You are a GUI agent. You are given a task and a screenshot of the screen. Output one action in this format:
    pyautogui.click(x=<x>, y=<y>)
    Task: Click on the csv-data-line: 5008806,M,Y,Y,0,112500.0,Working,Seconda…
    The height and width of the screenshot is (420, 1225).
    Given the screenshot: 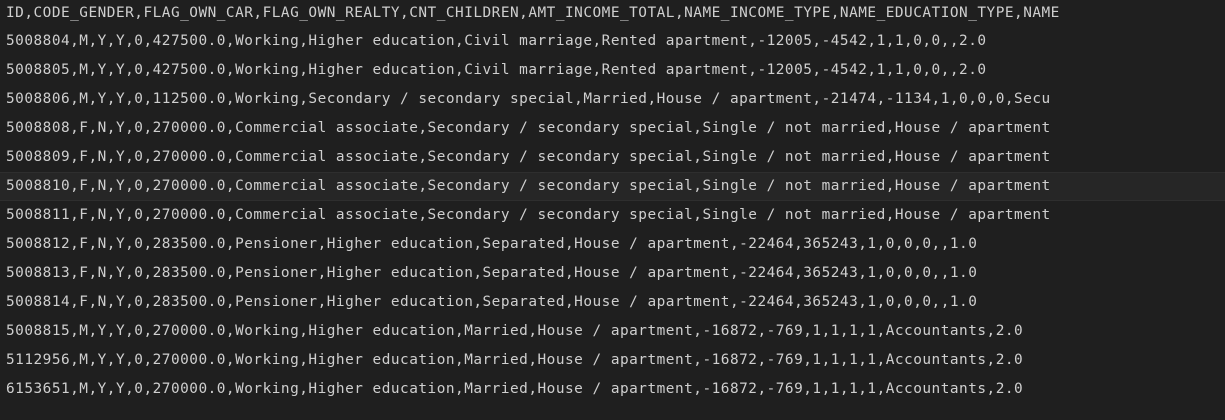 What is the action you would take?
    pyautogui.click(x=612, y=99)
    